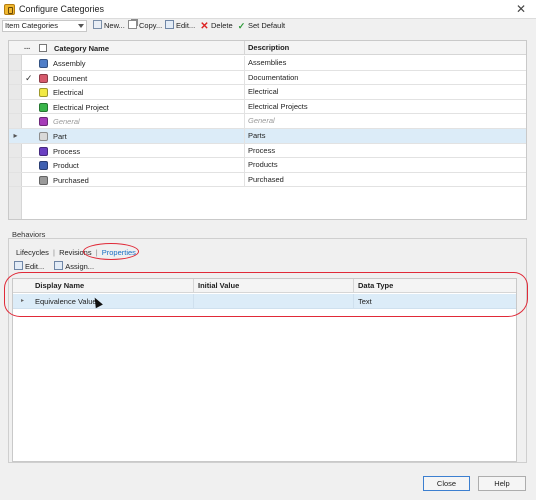 The height and width of the screenshot is (500, 536). What do you see at coordinates (69, 63) in the screenshot?
I see `category-name: Assembly` at bounding box center [69, 63].